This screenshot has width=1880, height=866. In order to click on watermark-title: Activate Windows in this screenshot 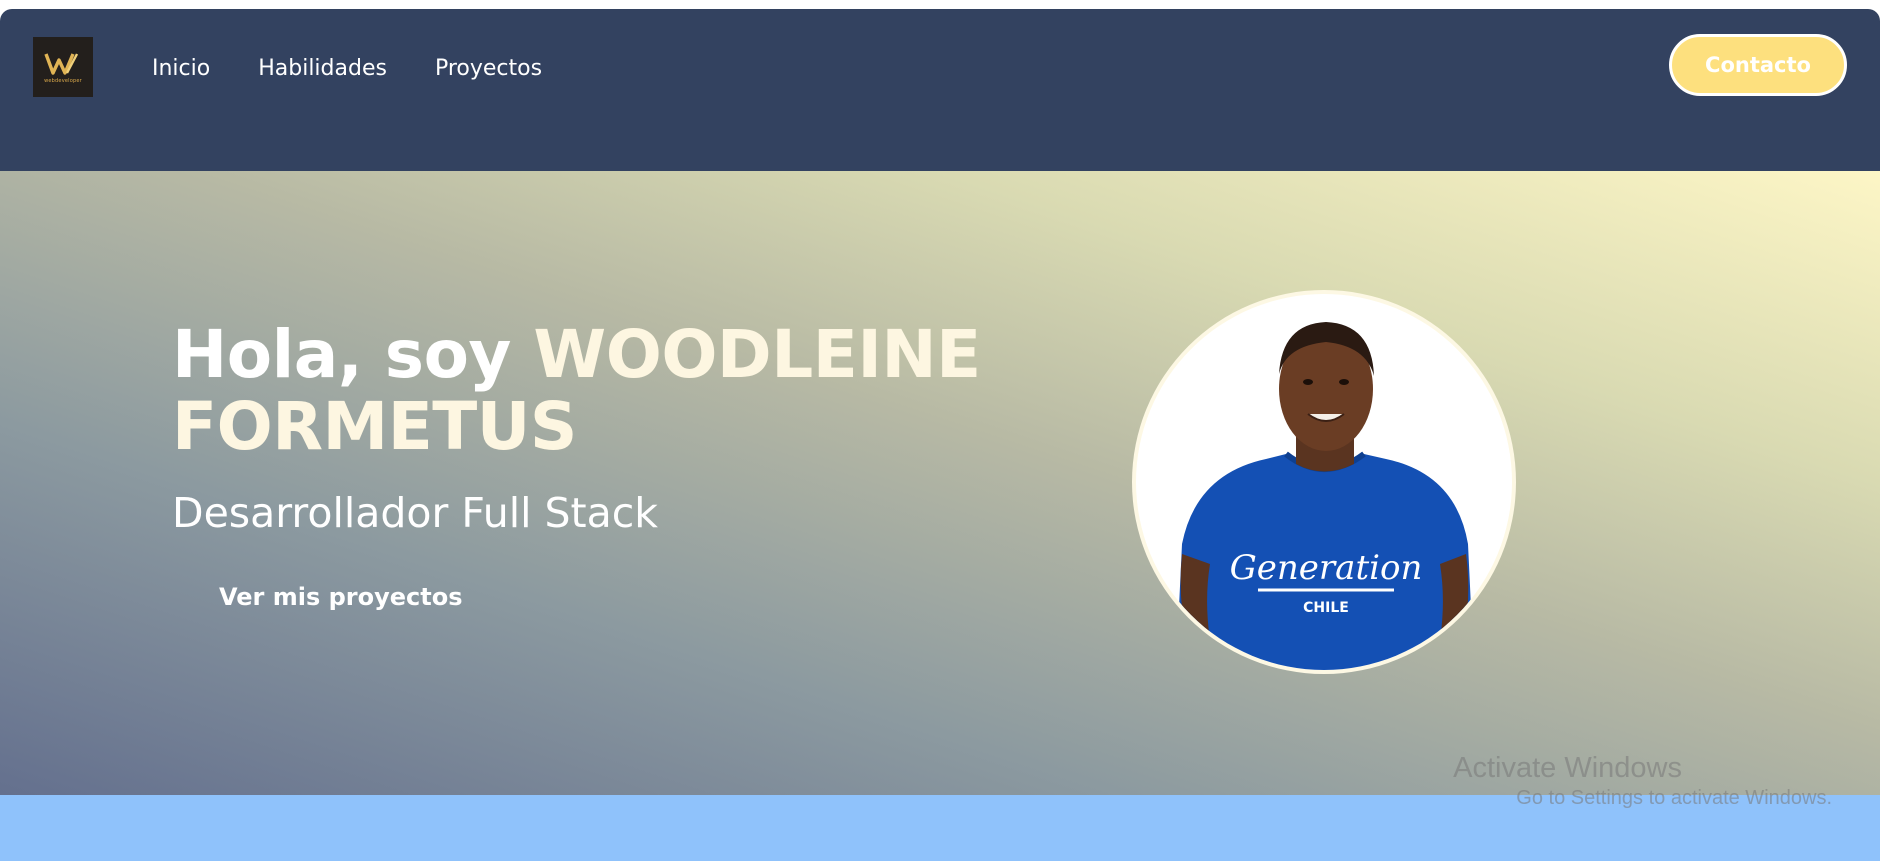, I will do `click(1567, 768)`.